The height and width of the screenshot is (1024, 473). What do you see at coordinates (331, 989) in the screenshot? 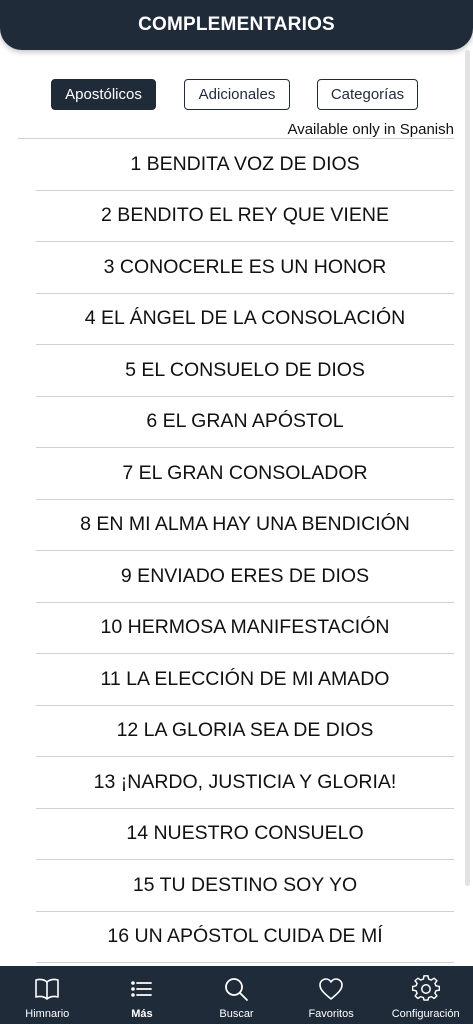
I see `heart-icon` at bounding box center [331, 989].